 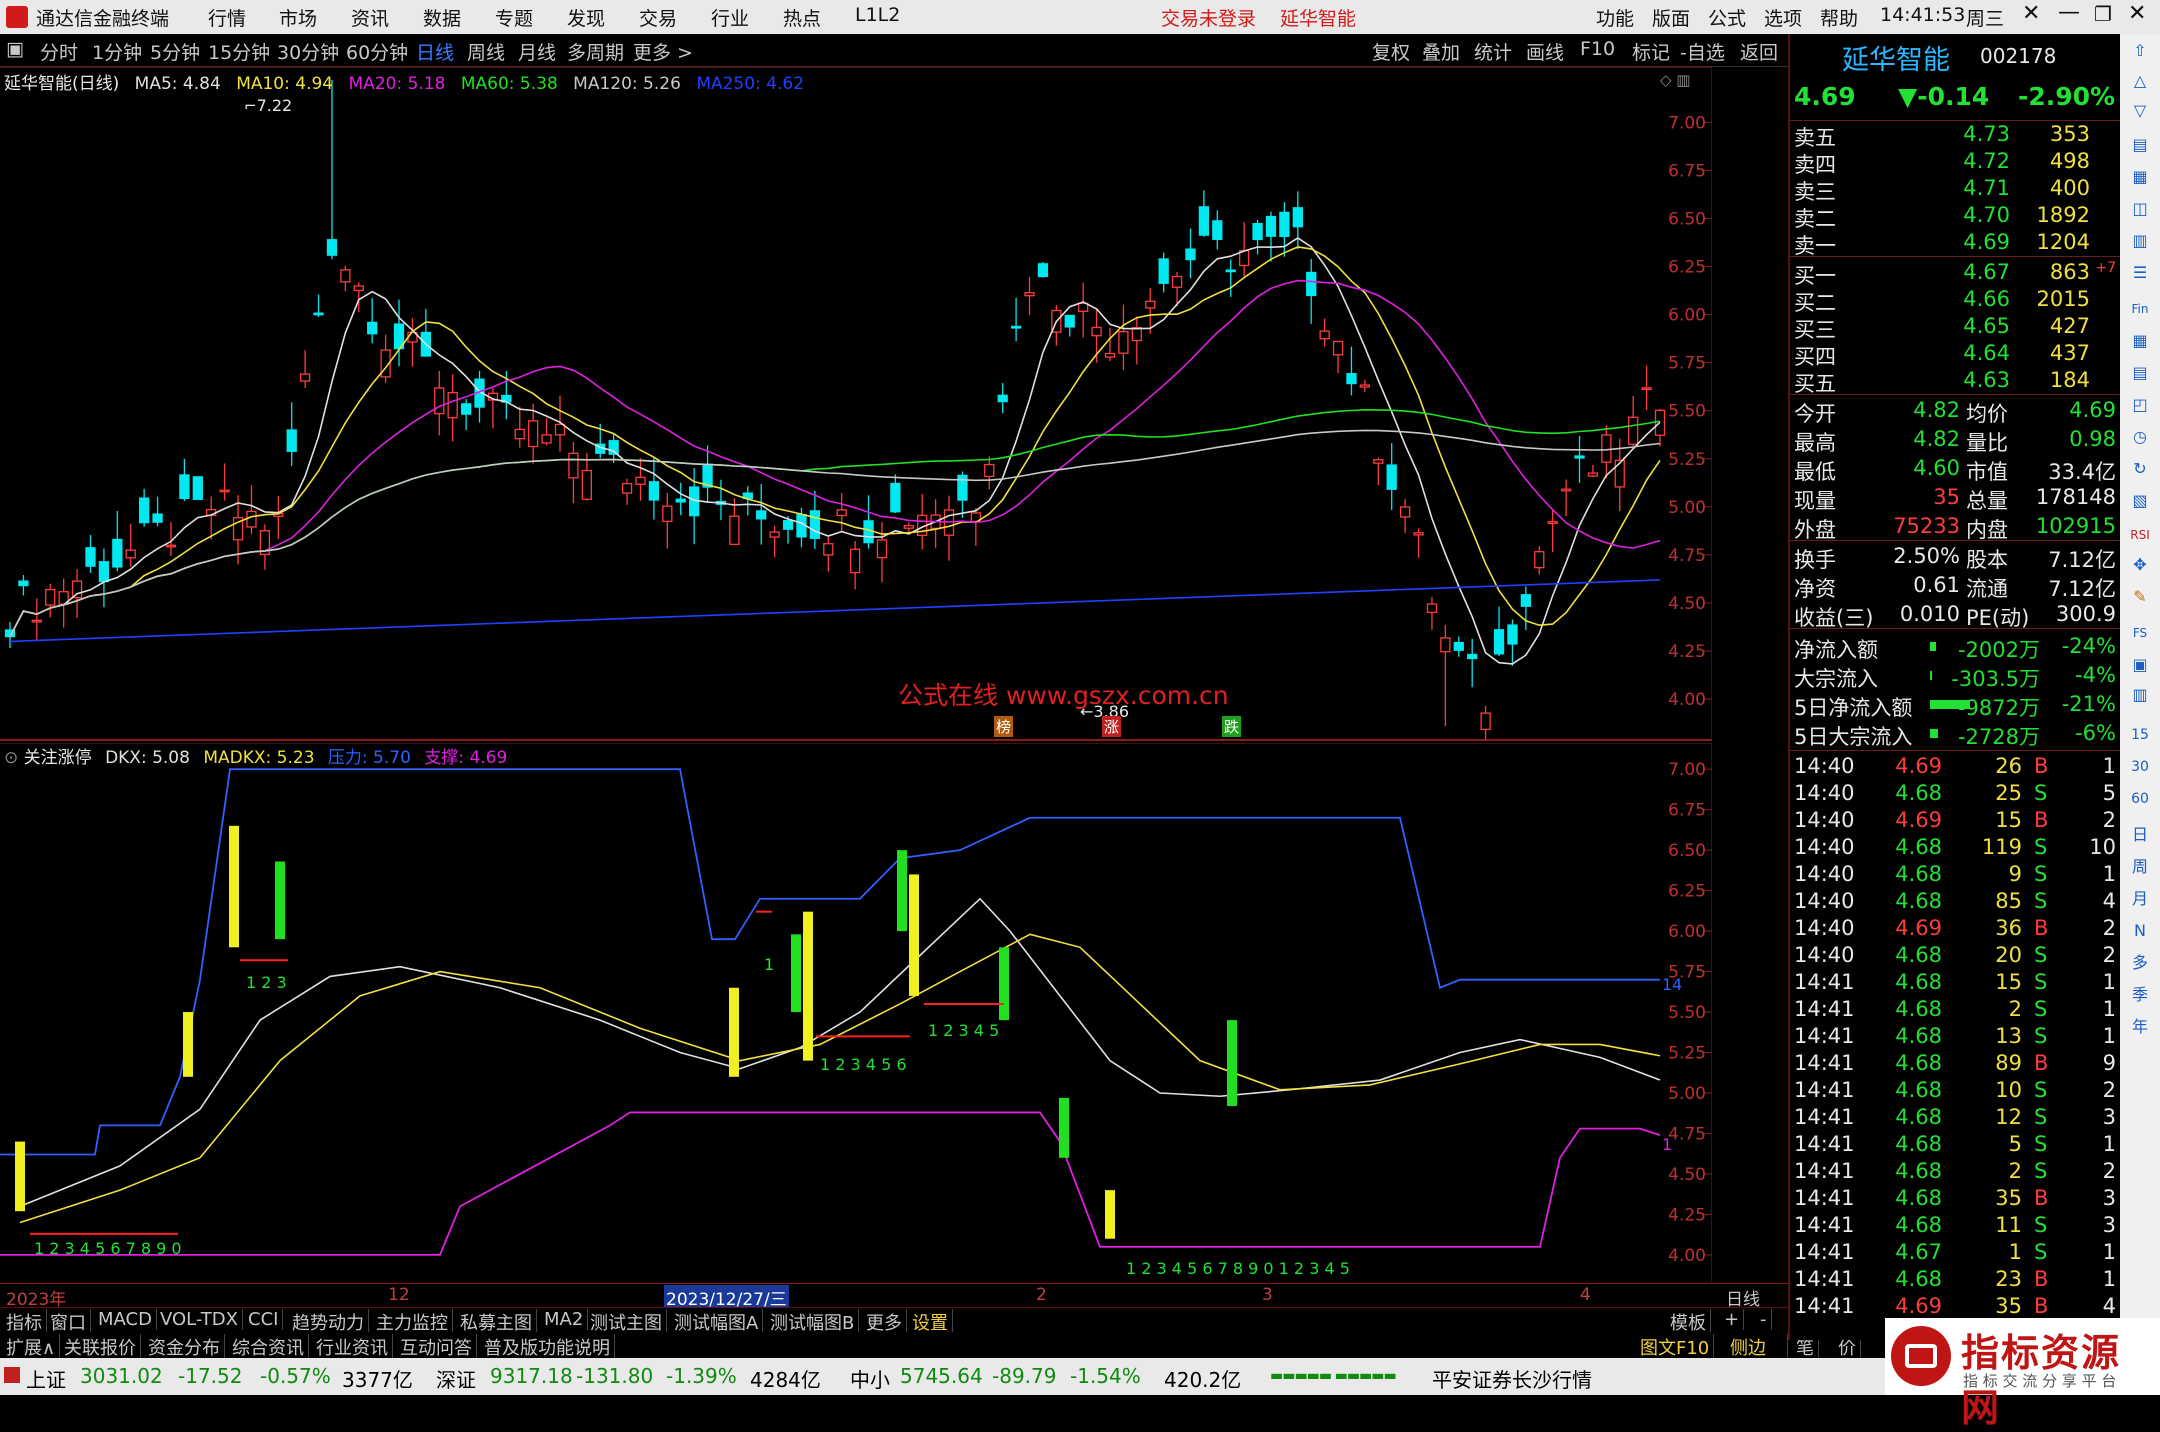 What do you see at coordinates (2140, 899) in the screenshot?
I see `period-month-icon: 月` at bounding box center [2140, 899].